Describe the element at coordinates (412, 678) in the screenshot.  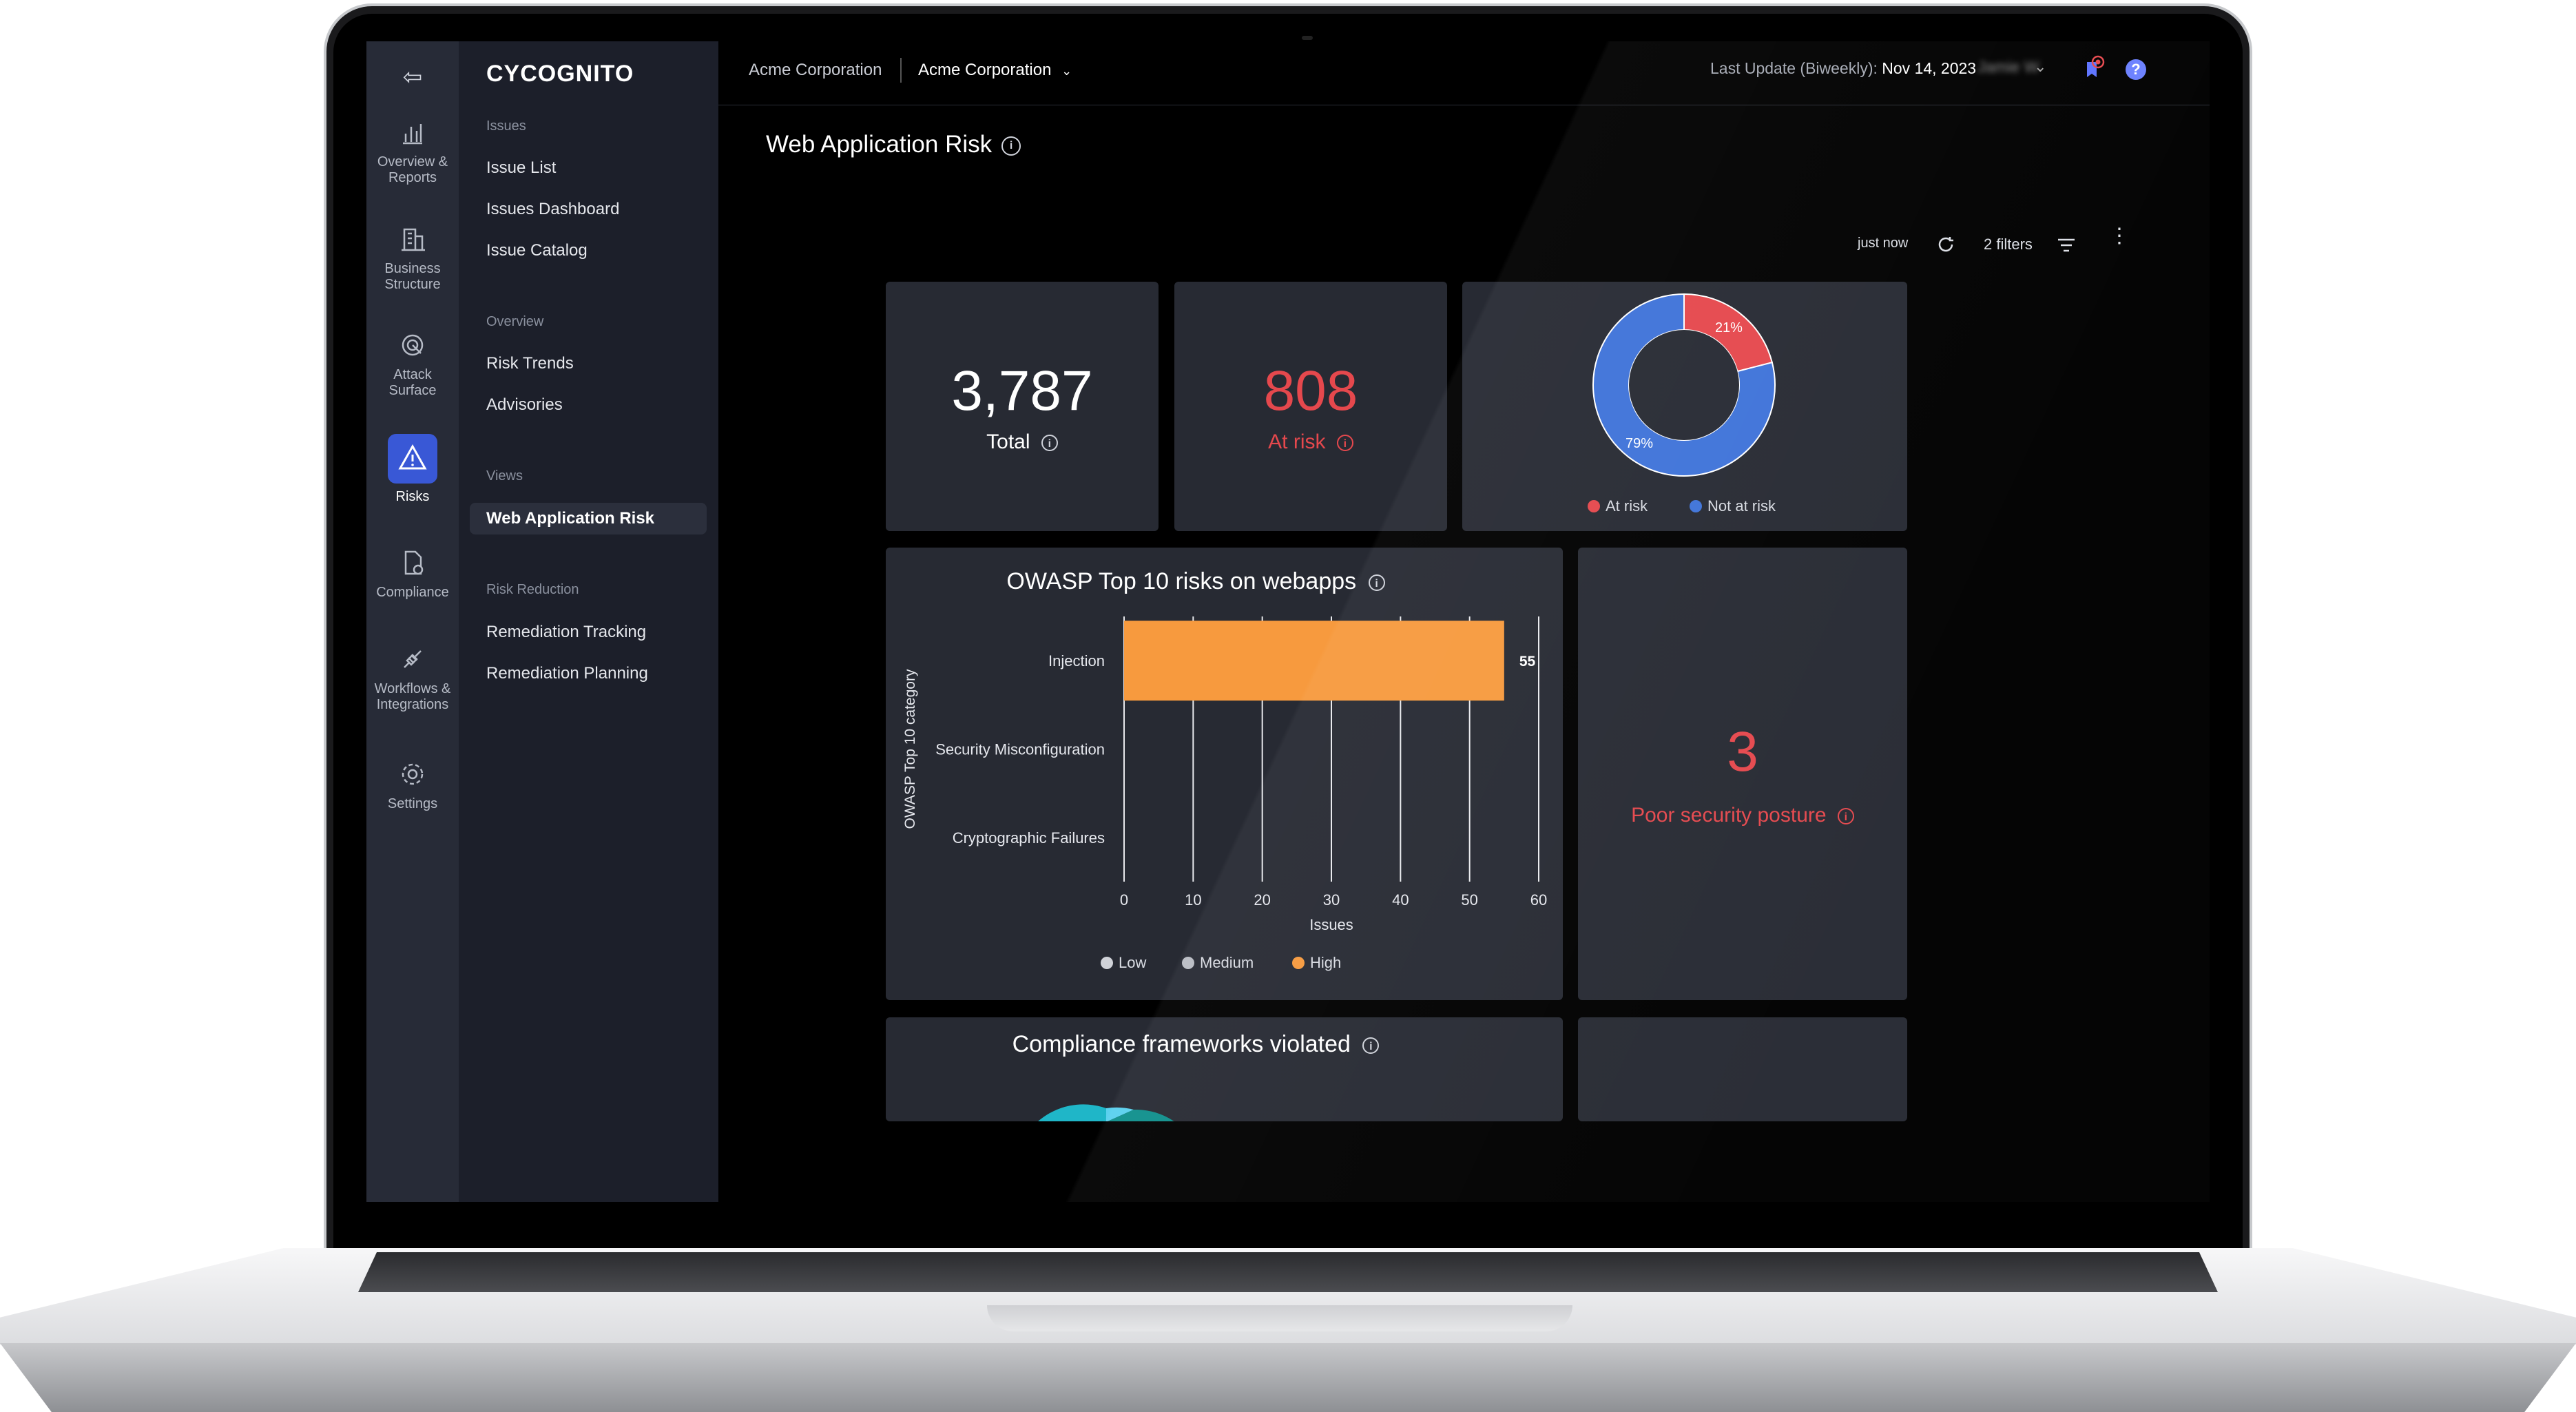
I see `rail-item-workflows-integrations: Workflows & Integrations` at that location.